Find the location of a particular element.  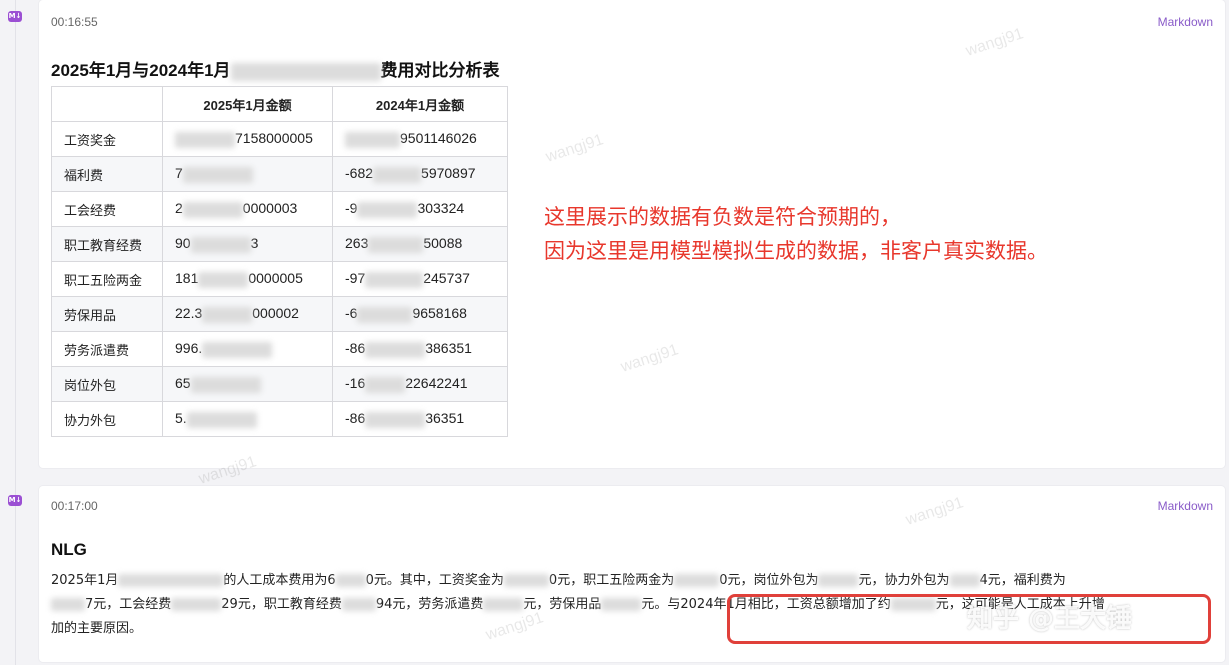

category-cell: 福利费 is located at coordinates (107, 174).